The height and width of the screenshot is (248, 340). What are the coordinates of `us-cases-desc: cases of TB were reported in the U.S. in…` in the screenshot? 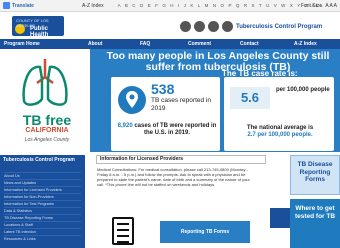 It's located at (175, 129).